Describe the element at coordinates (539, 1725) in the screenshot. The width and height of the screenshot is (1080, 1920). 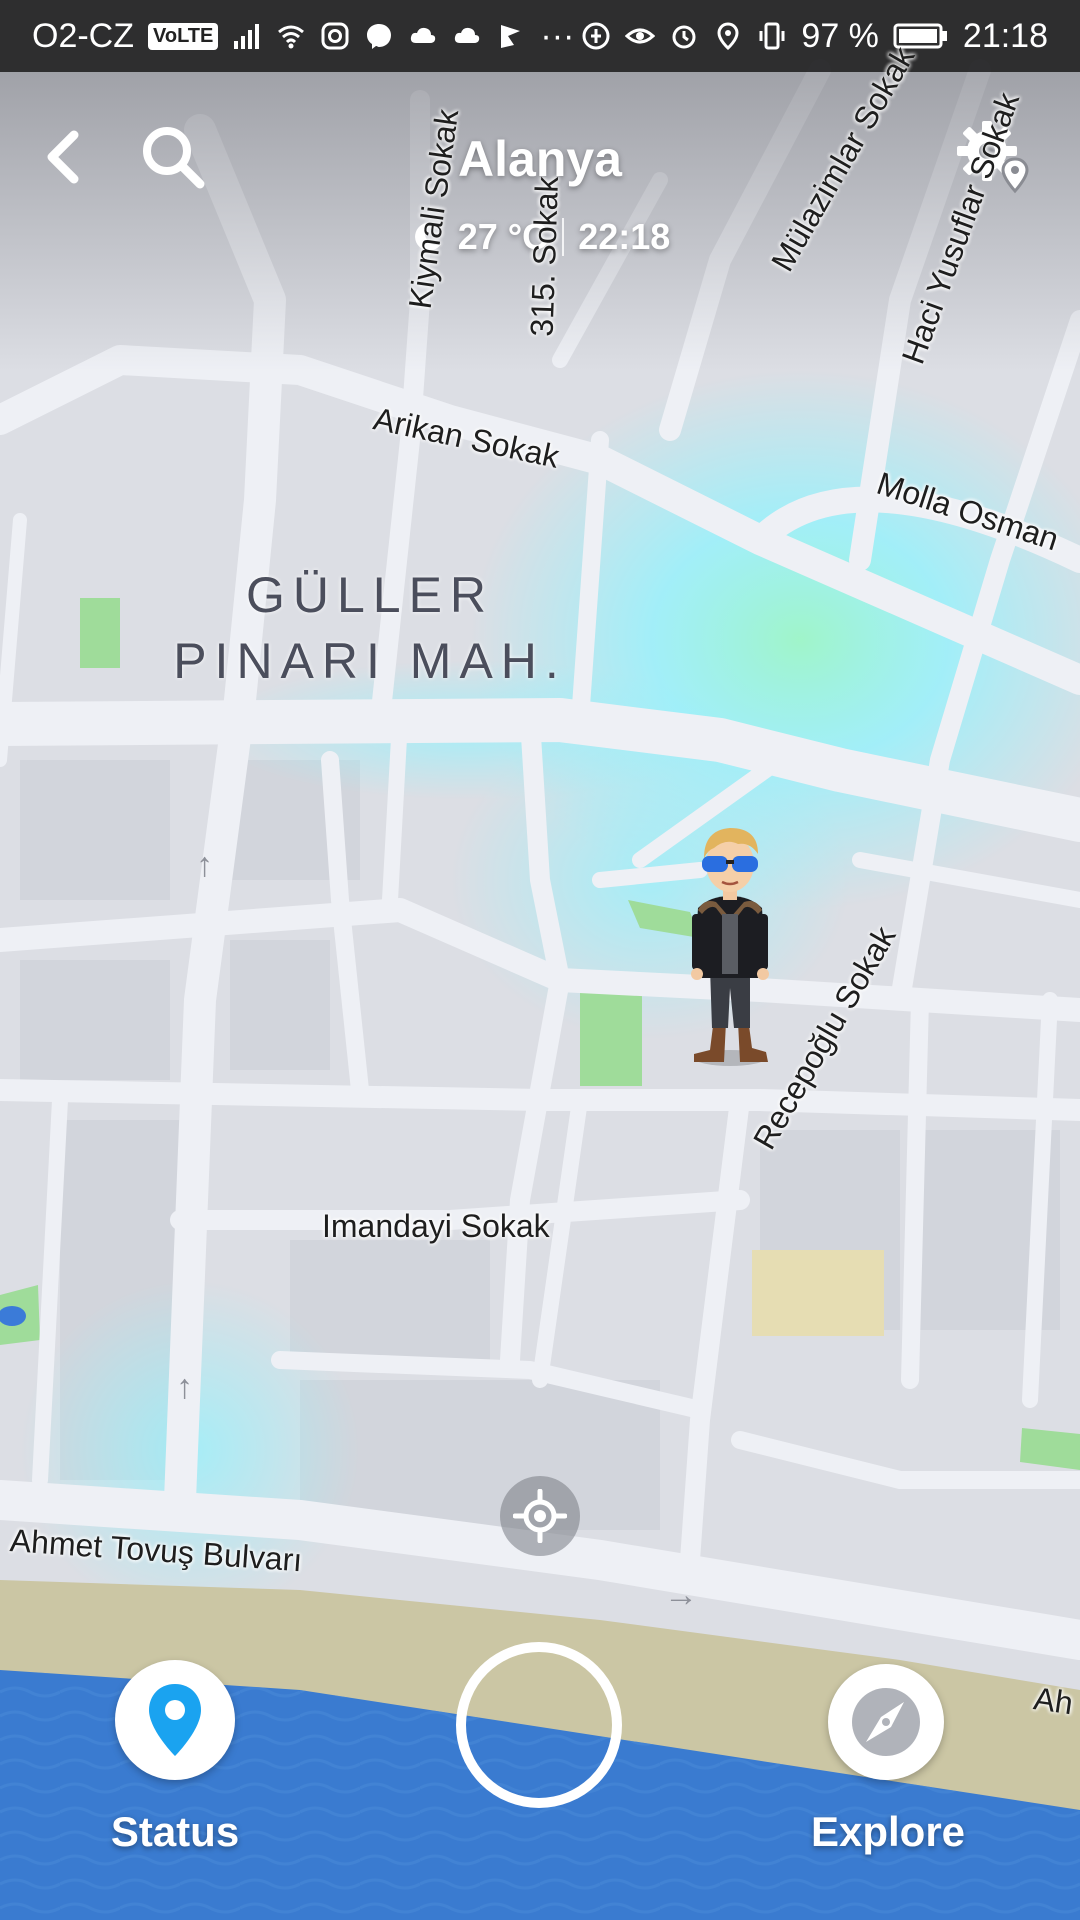
I see `camera-capture-button` at that location.